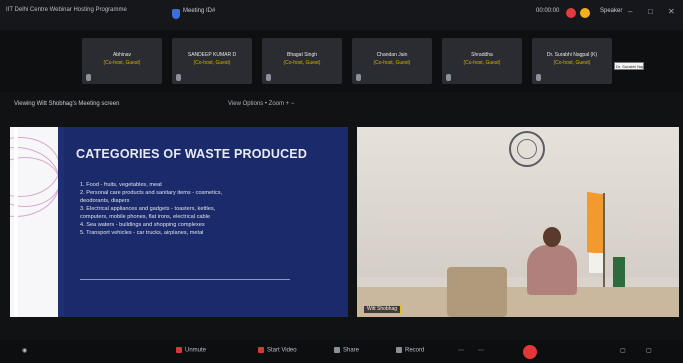 The image size is (683, 363). Describe the element at coordinates (595, 223) in the screenshot. I see `flag-icon` at that location.